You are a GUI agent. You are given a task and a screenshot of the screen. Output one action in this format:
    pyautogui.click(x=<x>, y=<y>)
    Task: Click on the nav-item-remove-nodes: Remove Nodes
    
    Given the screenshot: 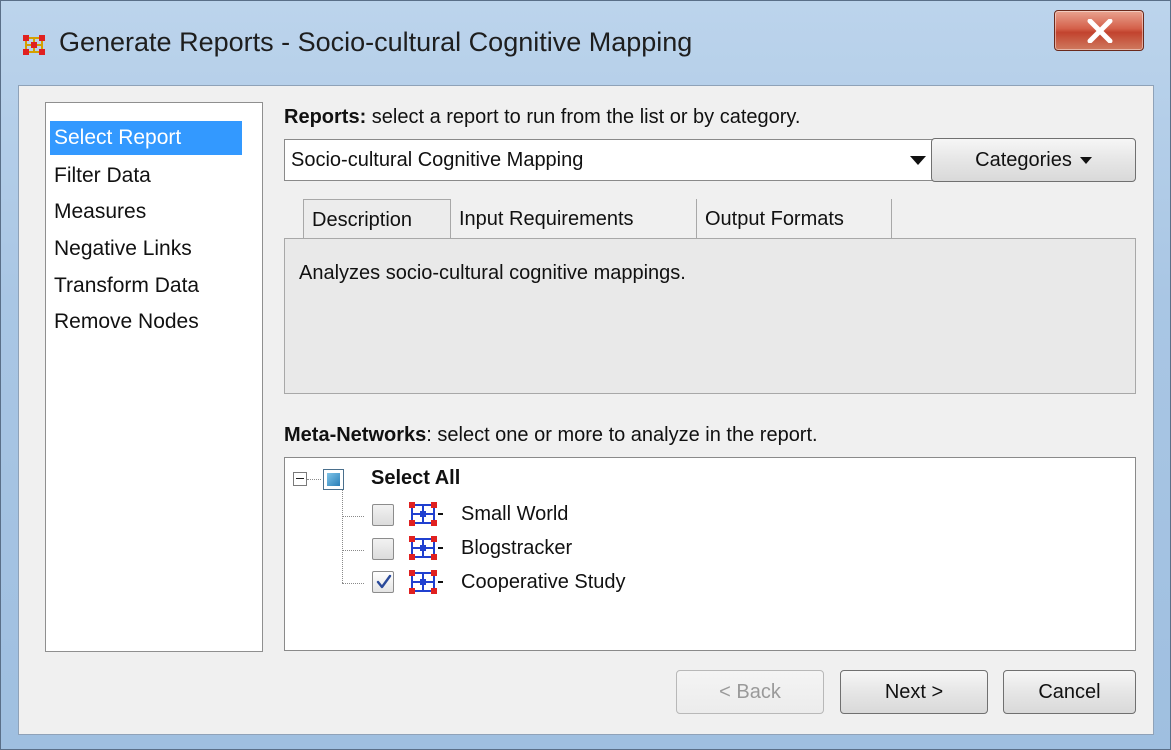 What is the action you would take?
    pyautogui.click(x=127, y=322)
    